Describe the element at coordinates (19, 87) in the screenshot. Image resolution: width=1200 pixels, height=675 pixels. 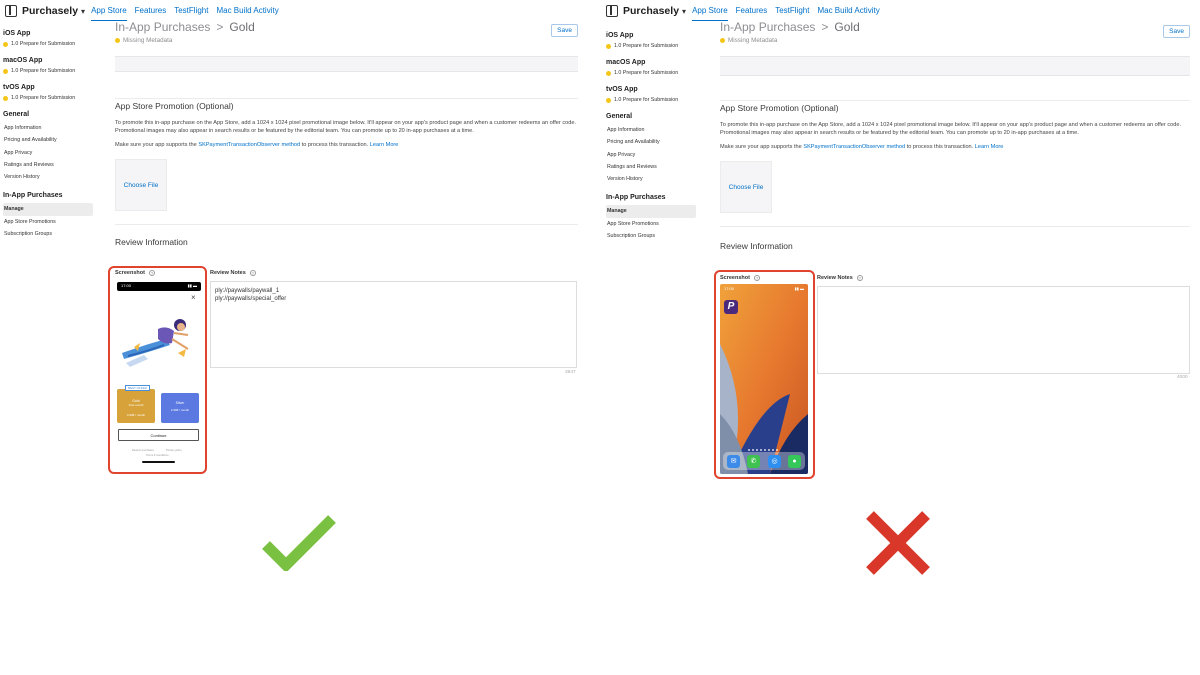
I see `sidebar-heading-tvos: tvOS App` at that location.